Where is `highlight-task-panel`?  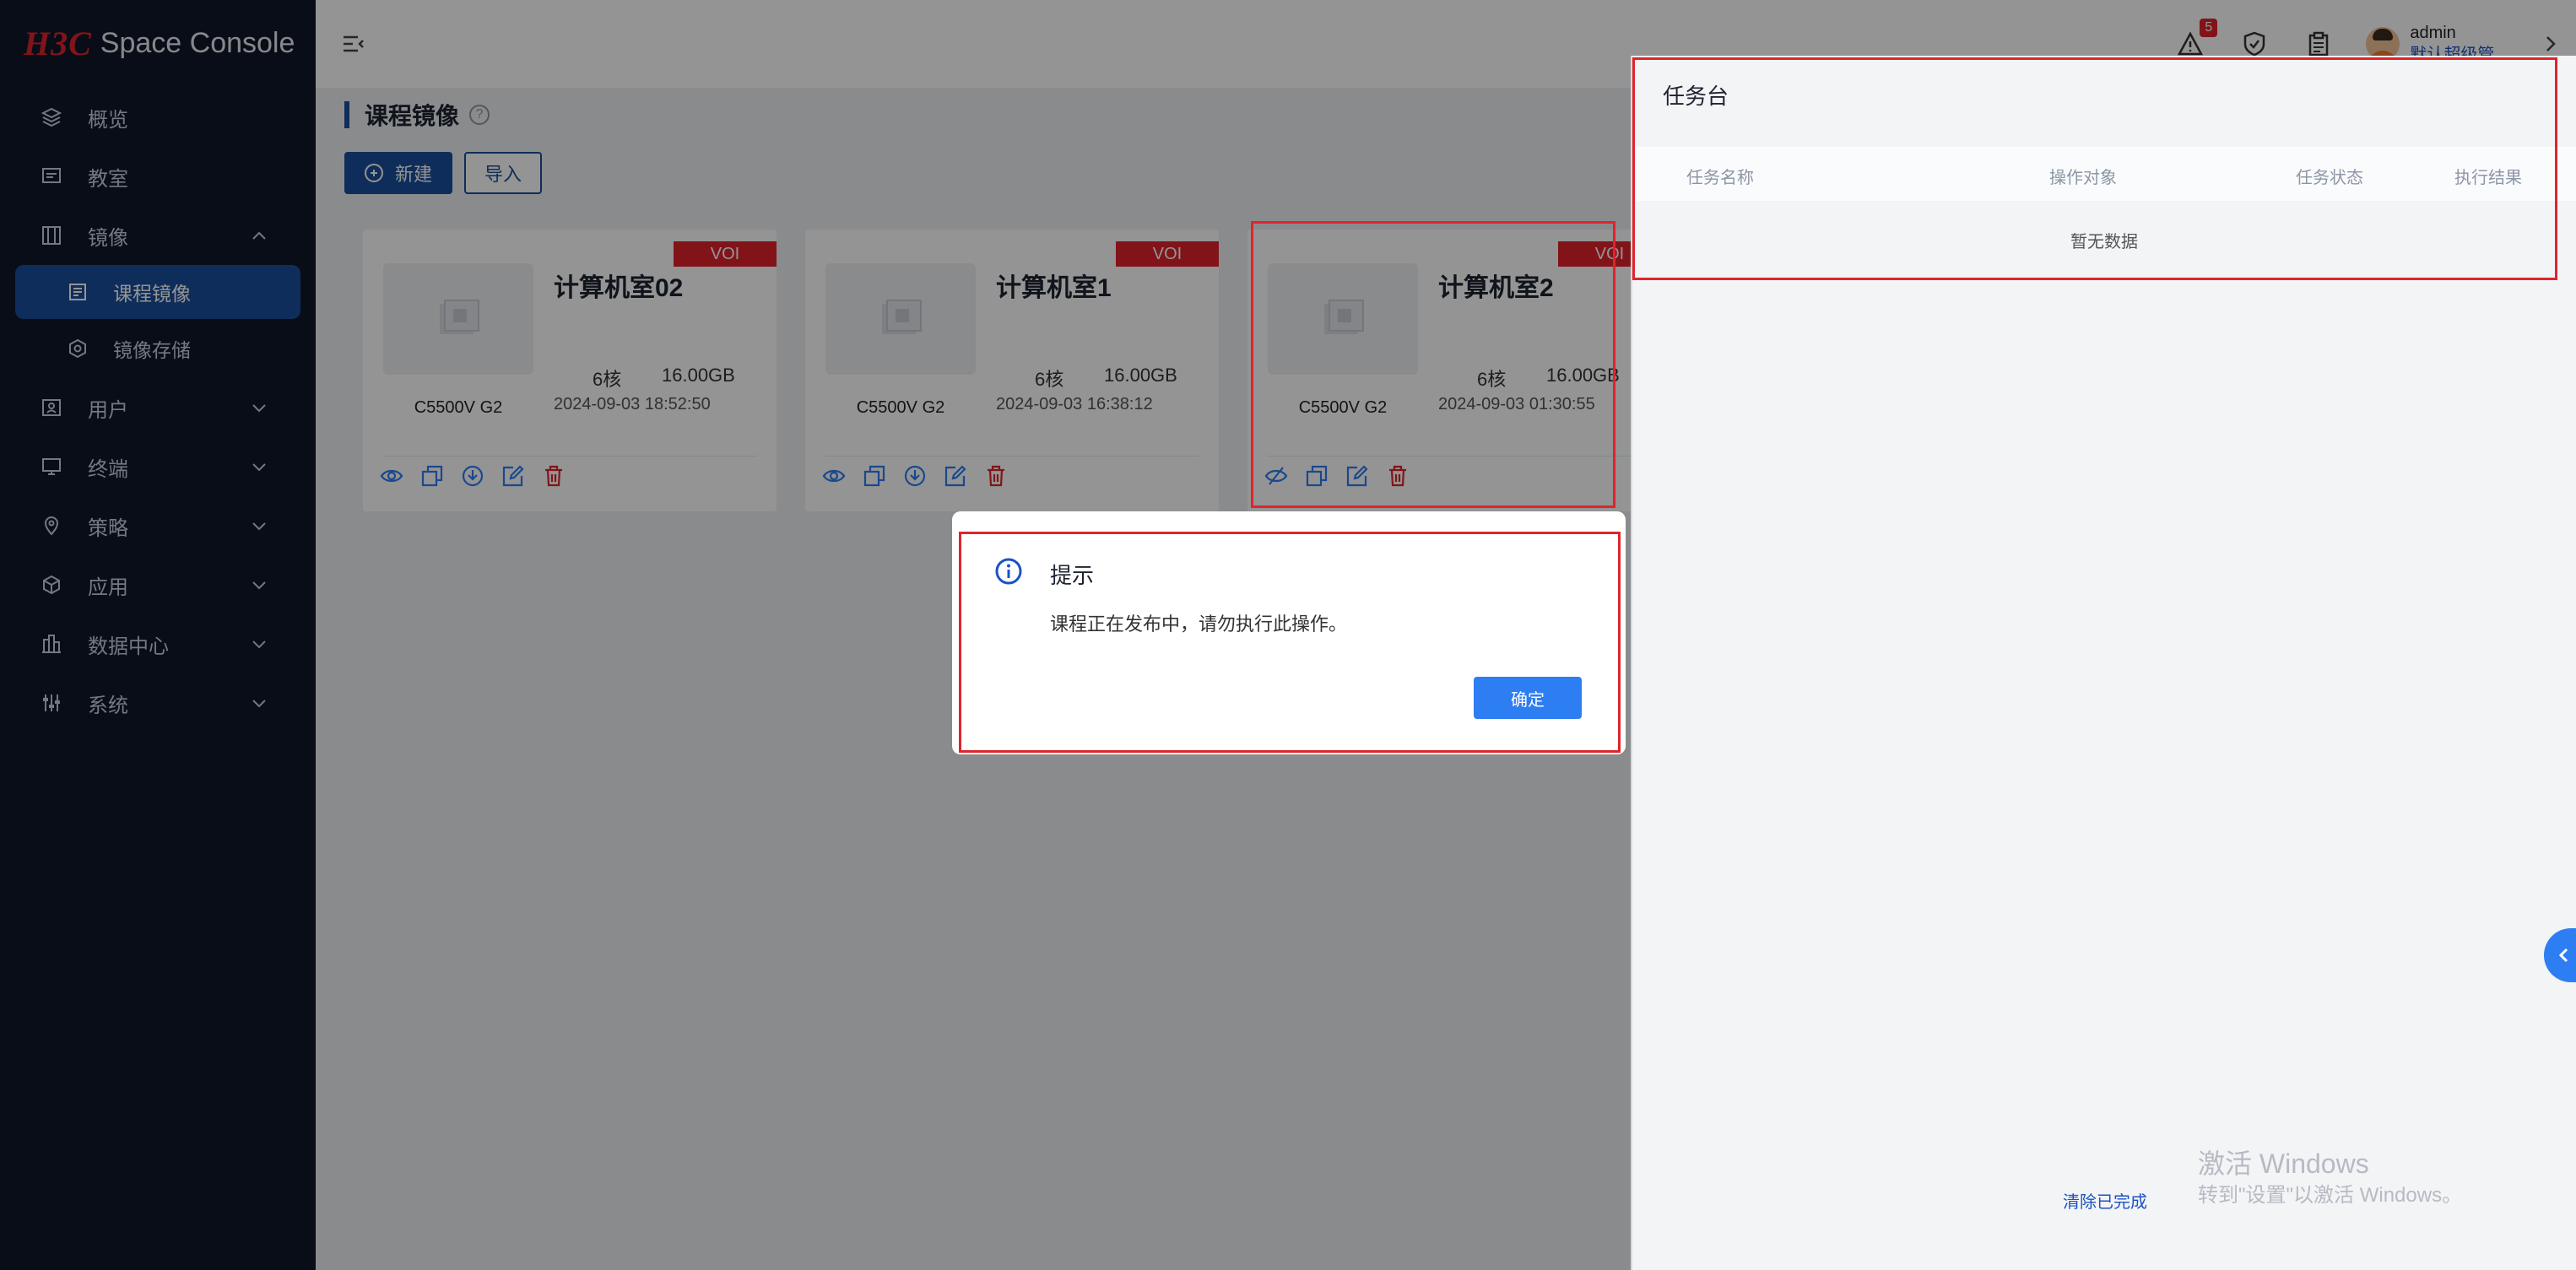
highlight-task-panel is located at coordinates (2094, 168).